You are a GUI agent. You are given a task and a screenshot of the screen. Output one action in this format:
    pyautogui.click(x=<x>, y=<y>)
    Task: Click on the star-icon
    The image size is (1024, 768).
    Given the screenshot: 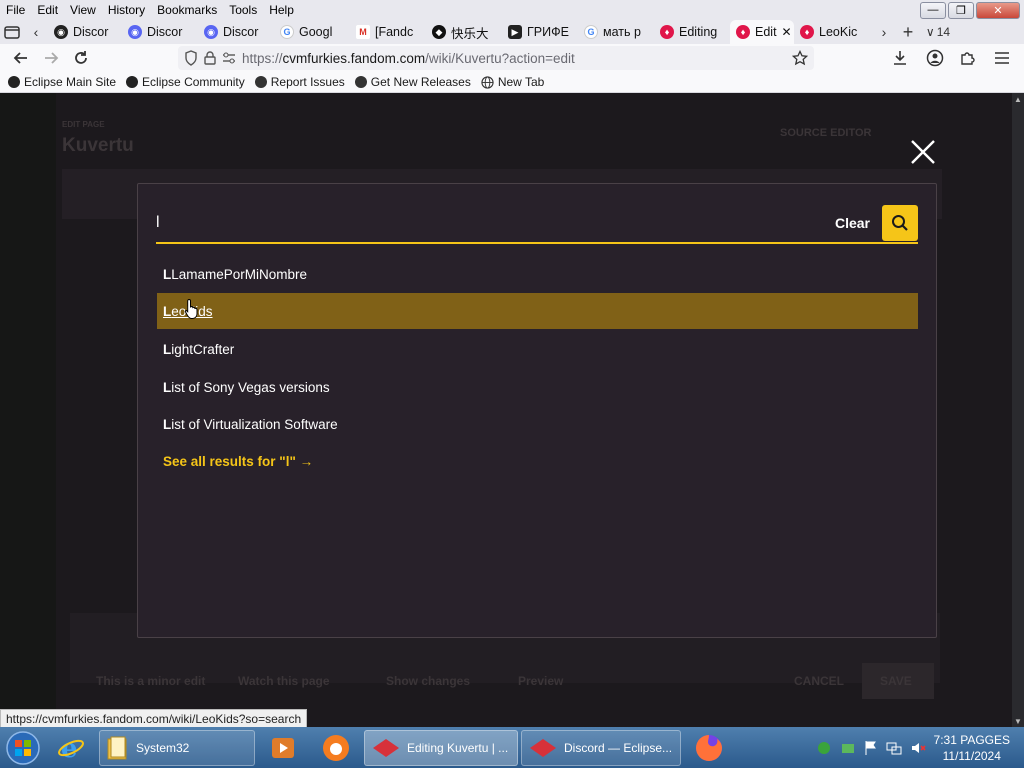 What is the action you would take?
    pyautogui.click(x=800, y=58)
    